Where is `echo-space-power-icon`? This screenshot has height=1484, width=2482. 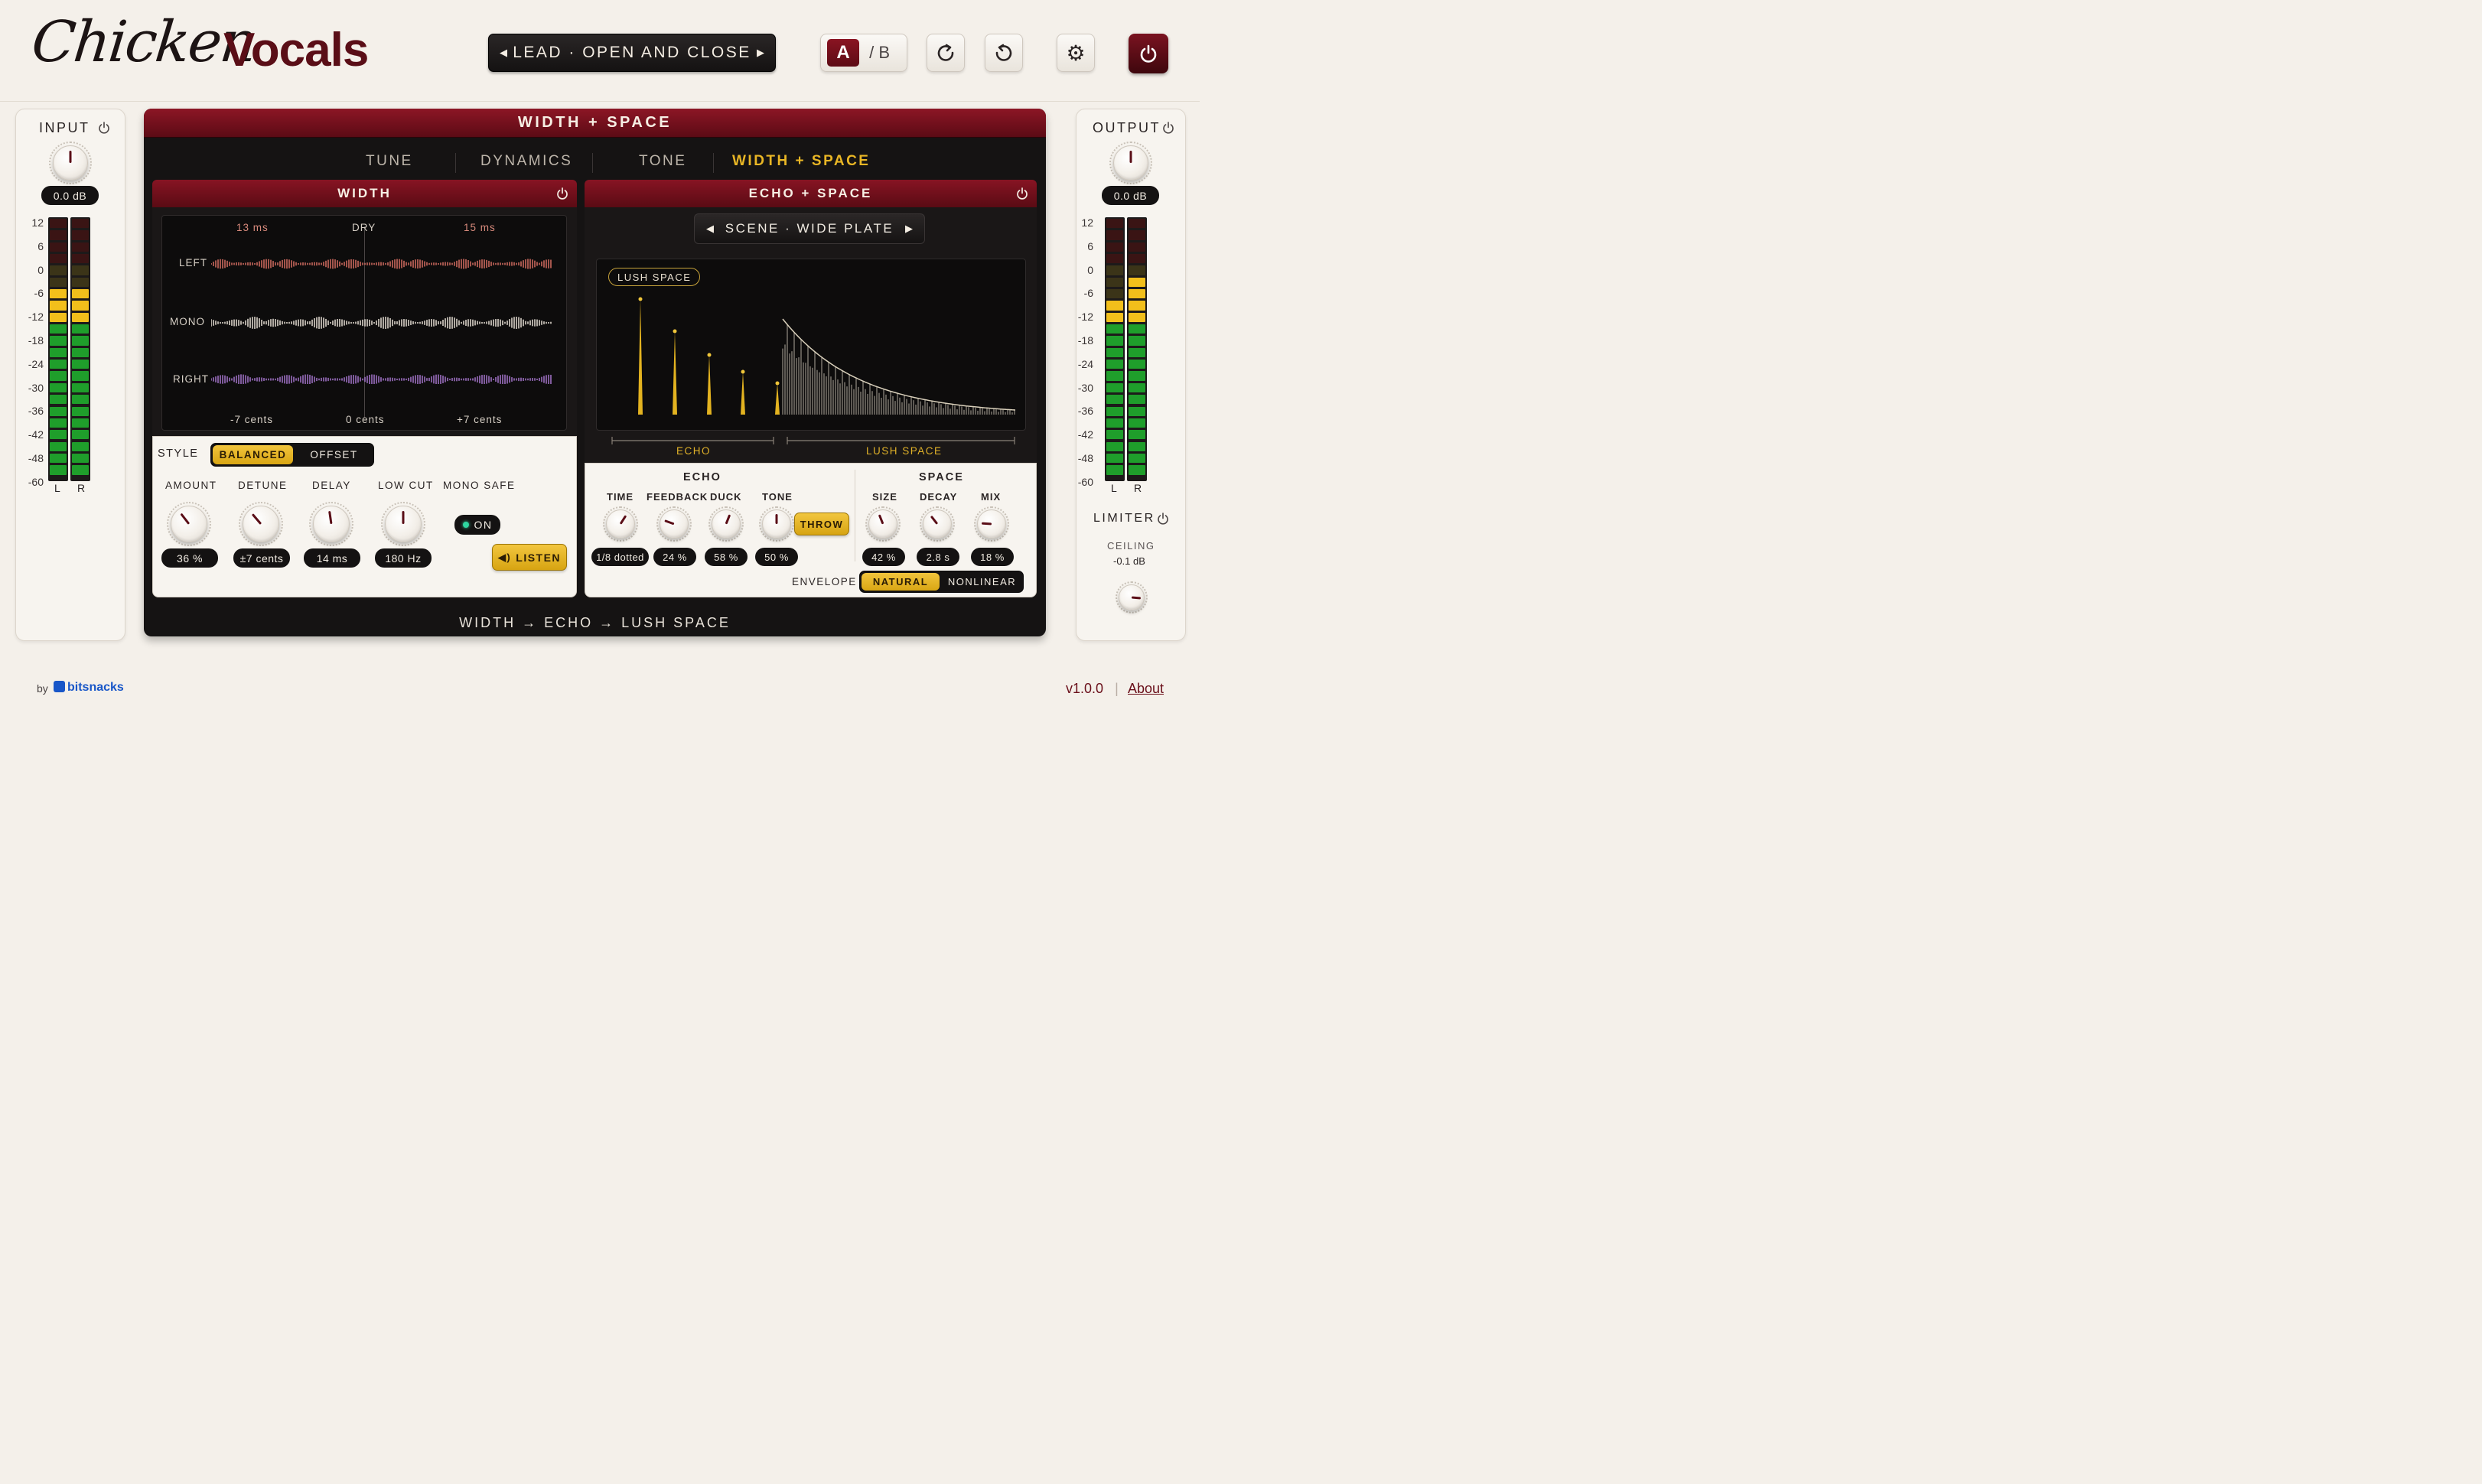 echo-space-power-icon is located at coordinates (1022, 193).